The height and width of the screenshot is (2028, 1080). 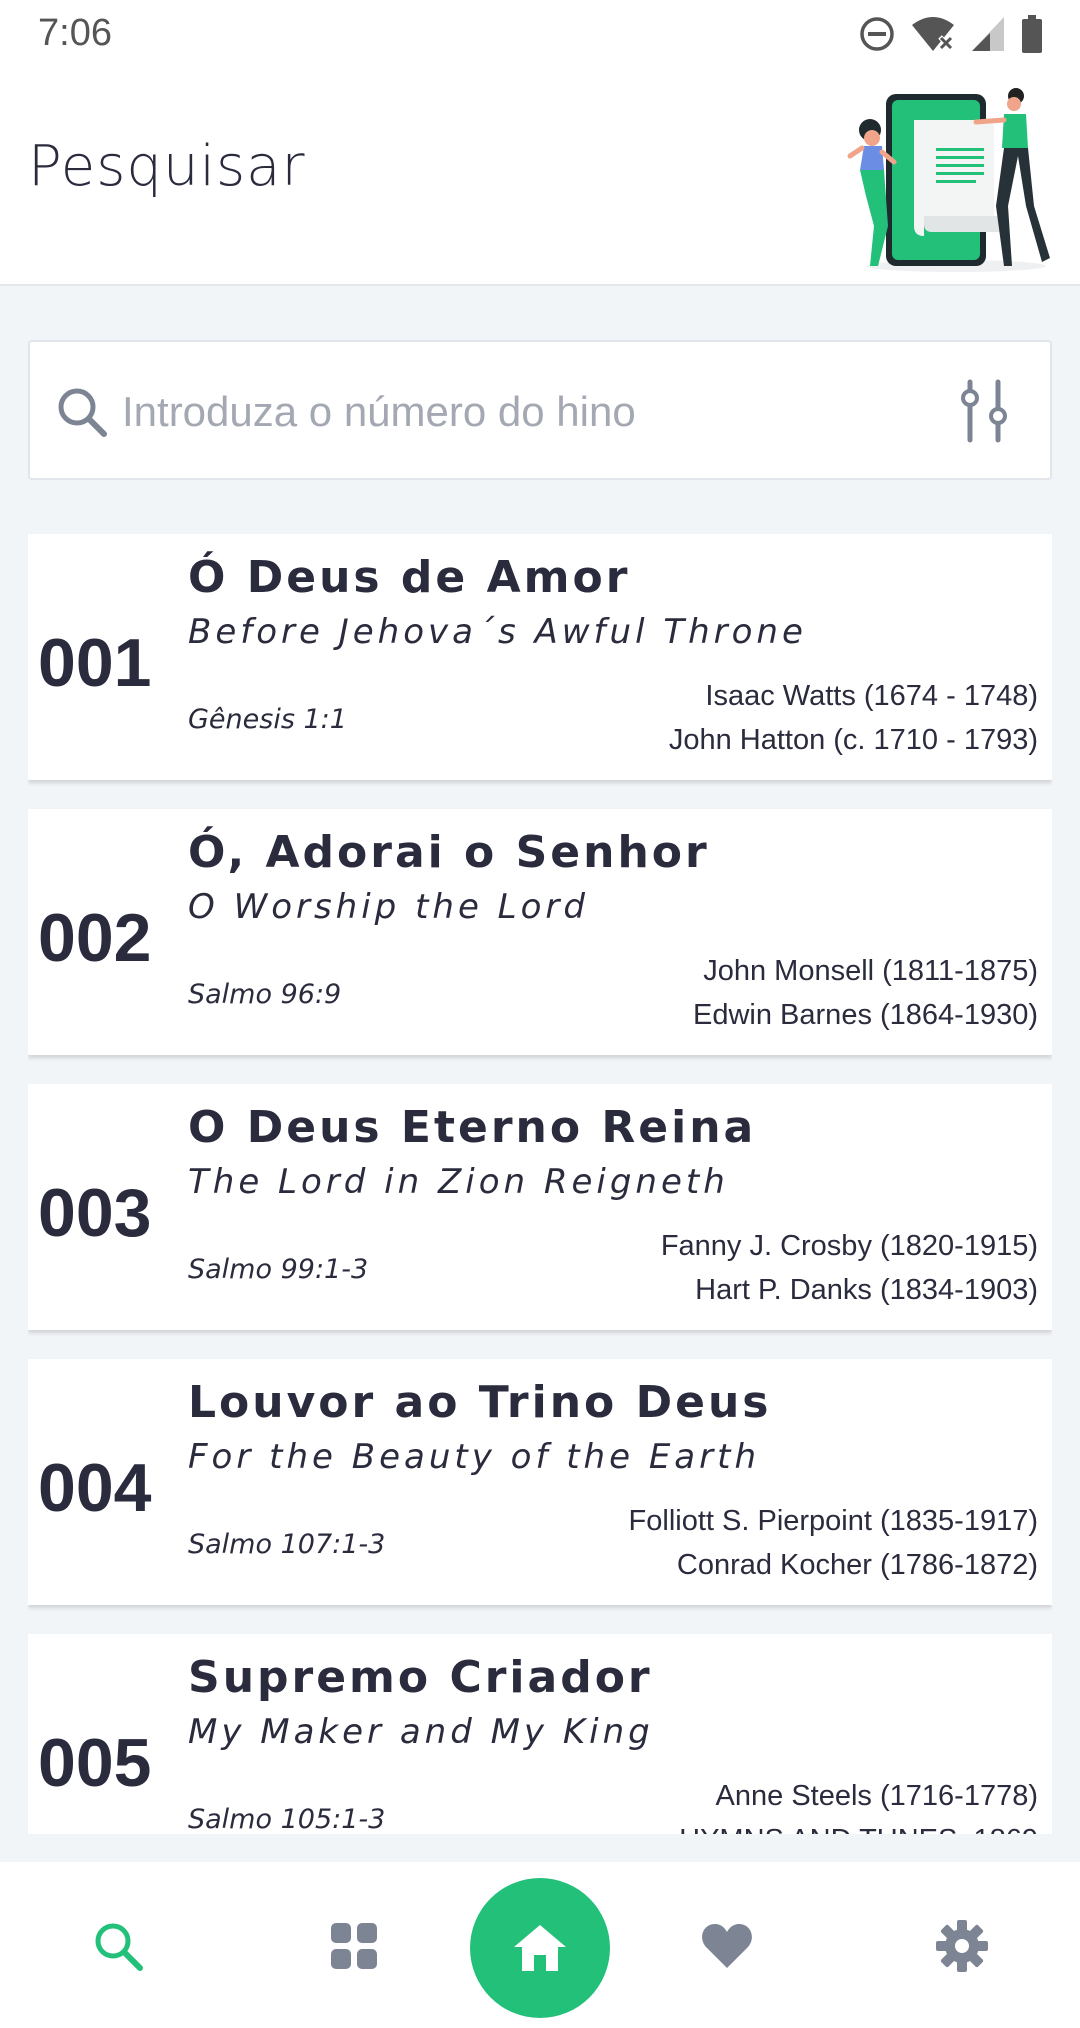 I want to click on hymn-bible-reference: Salmo 99:1-3, so click(x=278, y=1269).